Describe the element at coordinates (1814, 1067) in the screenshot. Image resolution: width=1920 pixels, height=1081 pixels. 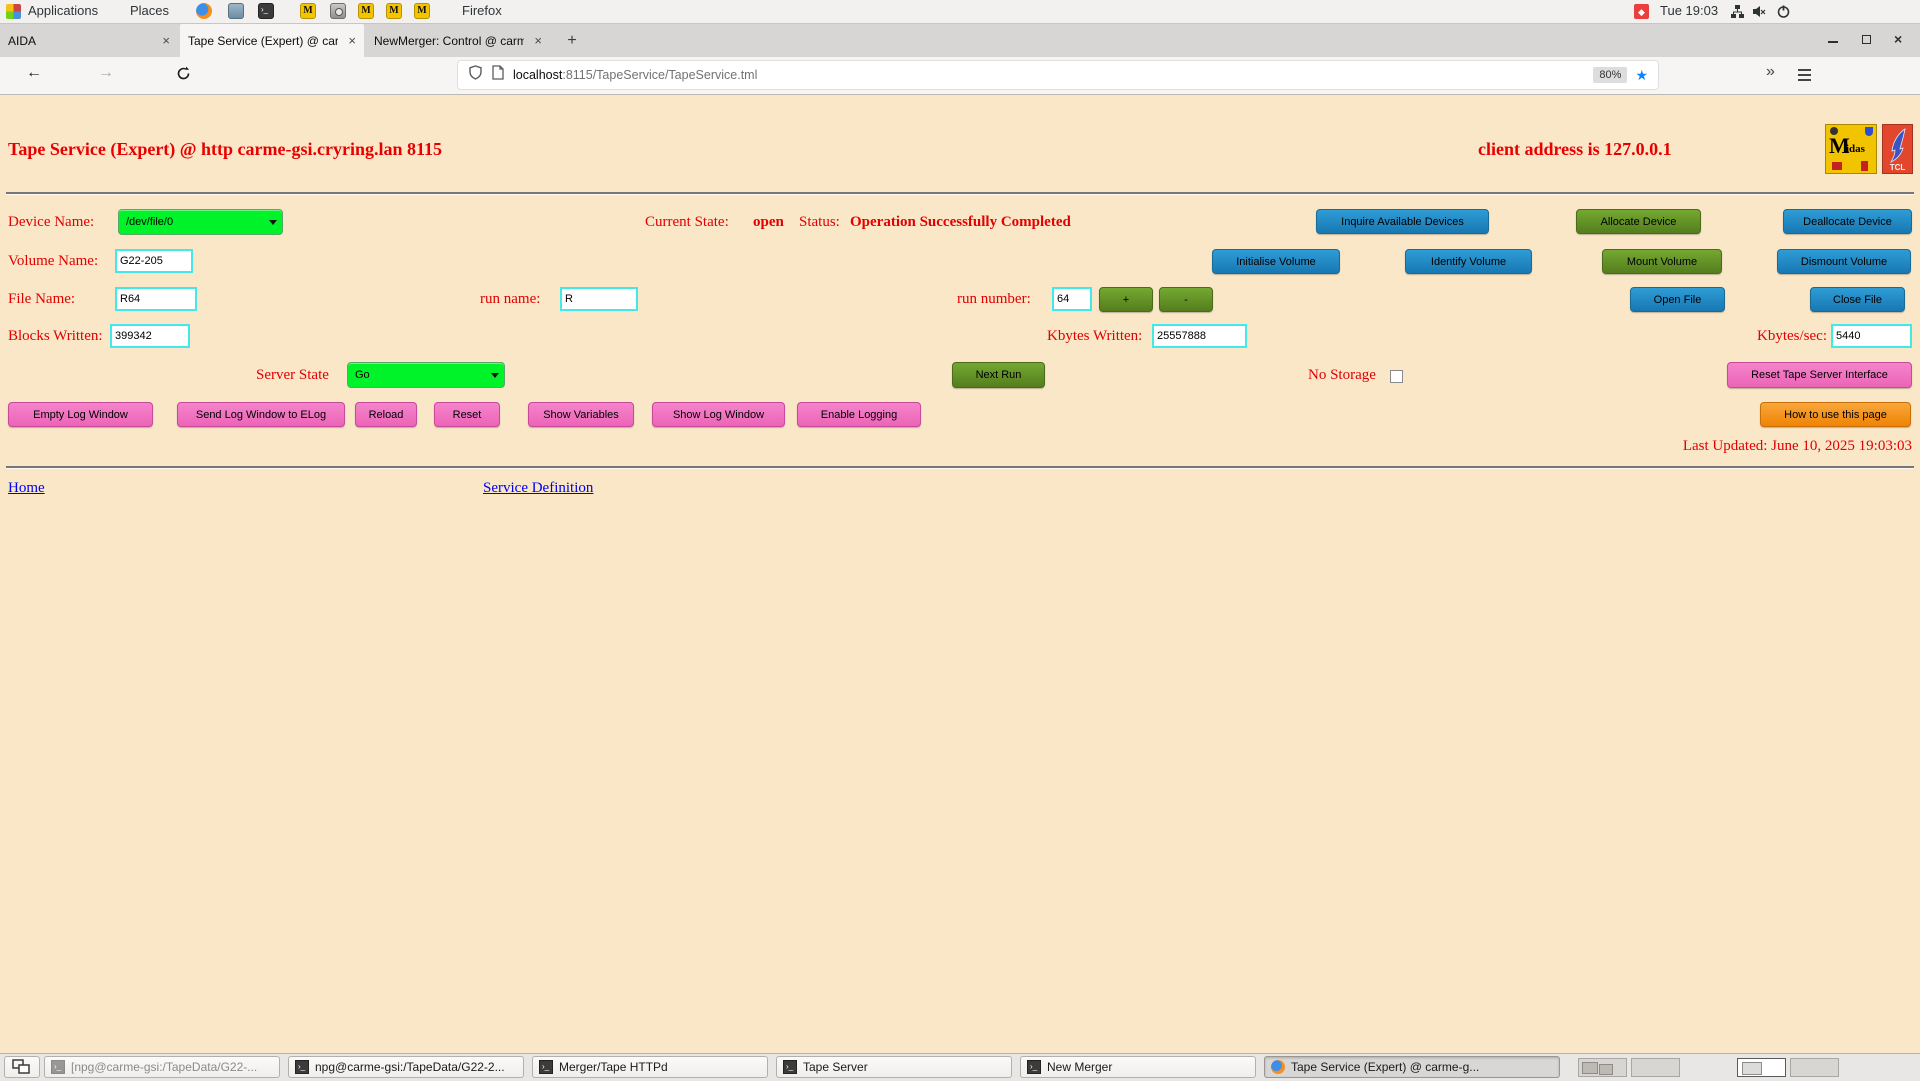
I see `workspace-4-cell` at that location.